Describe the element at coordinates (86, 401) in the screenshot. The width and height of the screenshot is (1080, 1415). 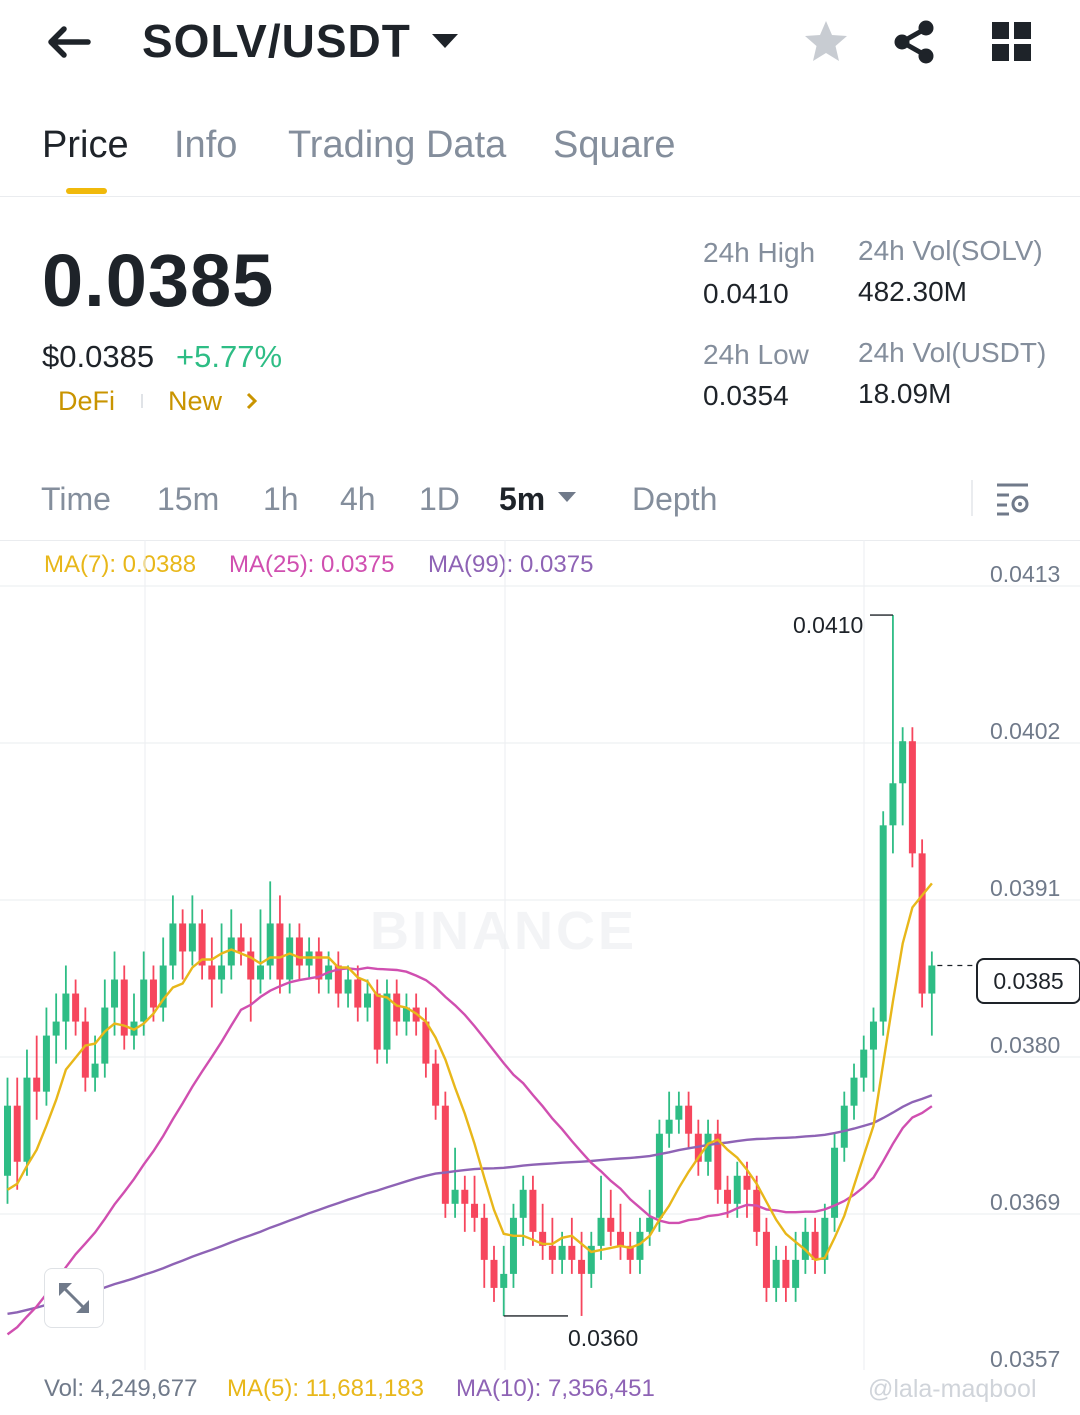
I see `tag-defi: DeFi` at that location.